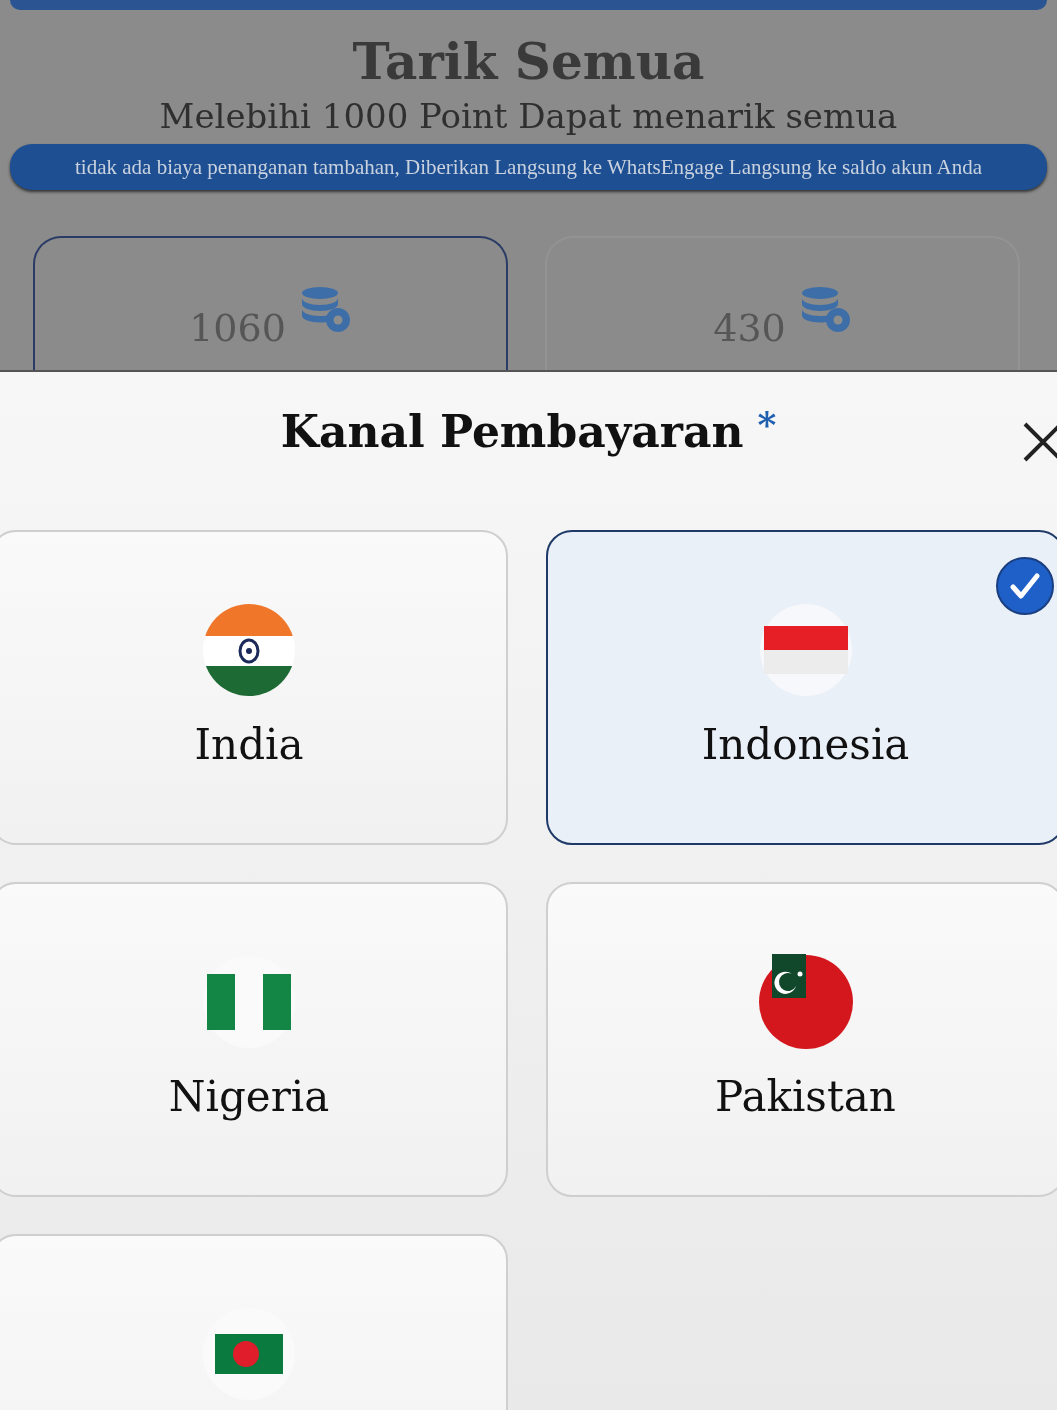 This screenshot has width=1057, height=1410. I want to click on close-button, so click(1039, 442).